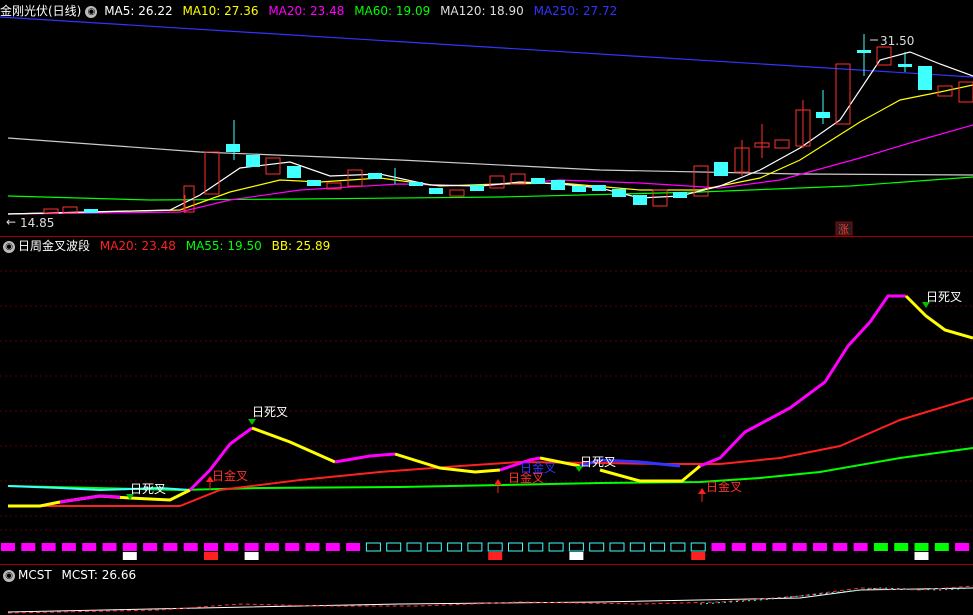  I want to click on high-price-label: 31.50, so click(897, 41).